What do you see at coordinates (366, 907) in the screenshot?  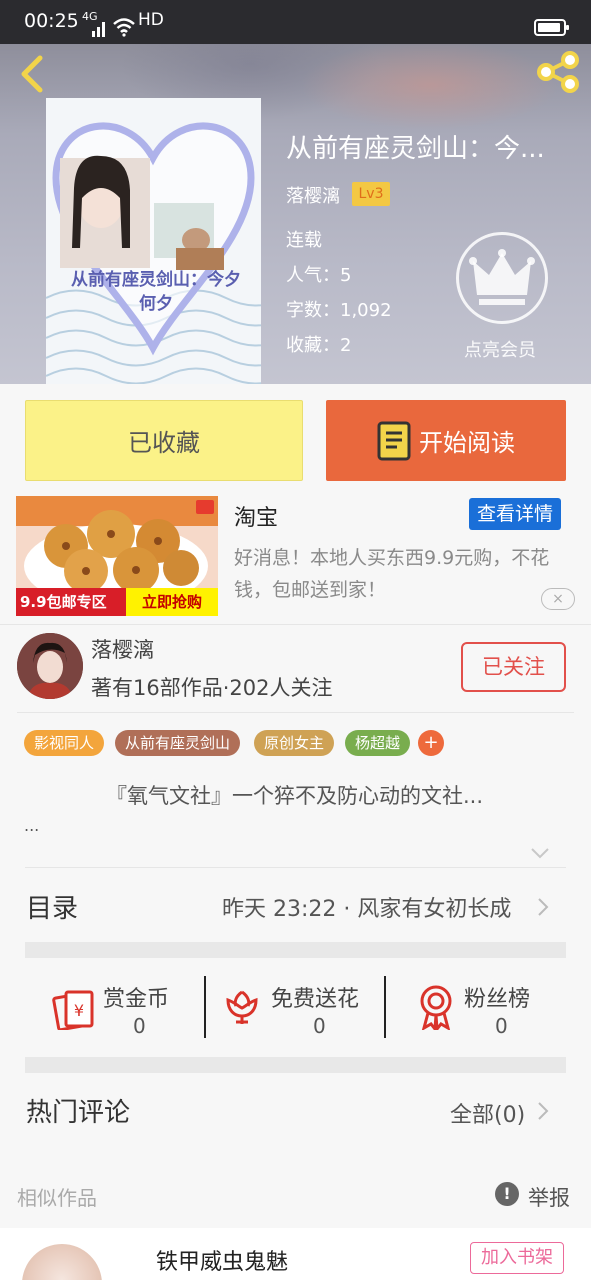 I see `toc-latest-chapter: 昨天 23:22 · 风家有女初长成` at bounding box center [366, 907].